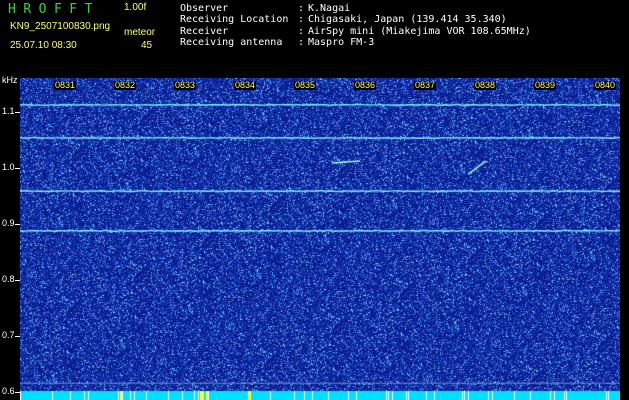  Describe the element at coordinates (365, 85) in the screenshot. I see `x-tick-label: 0836` at that location.